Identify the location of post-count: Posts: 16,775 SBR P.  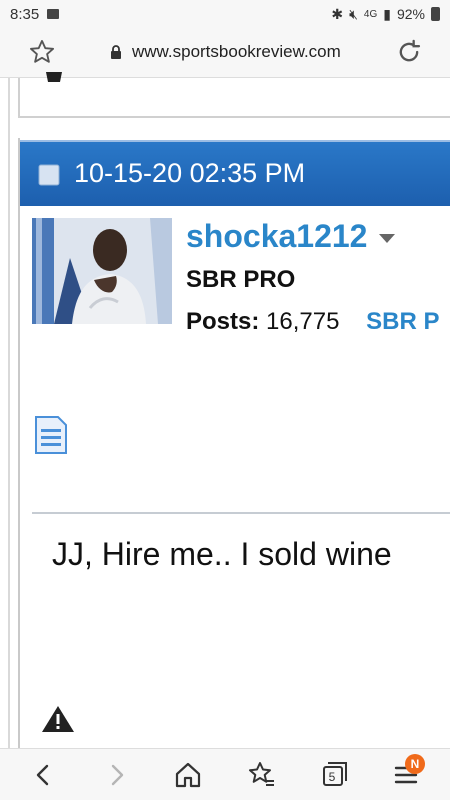
(312, 322).